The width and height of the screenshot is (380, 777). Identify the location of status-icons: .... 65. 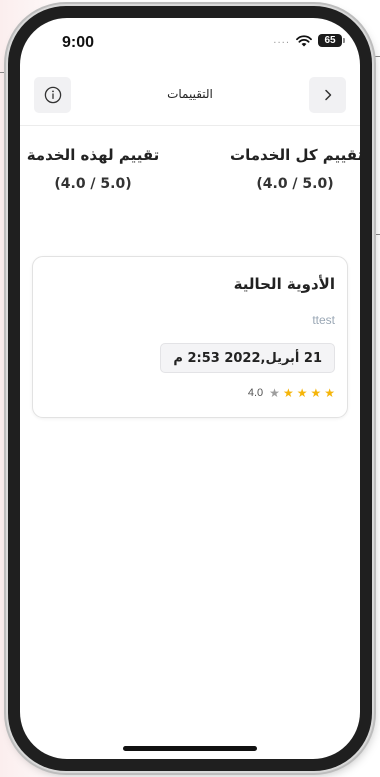
(309, 40).